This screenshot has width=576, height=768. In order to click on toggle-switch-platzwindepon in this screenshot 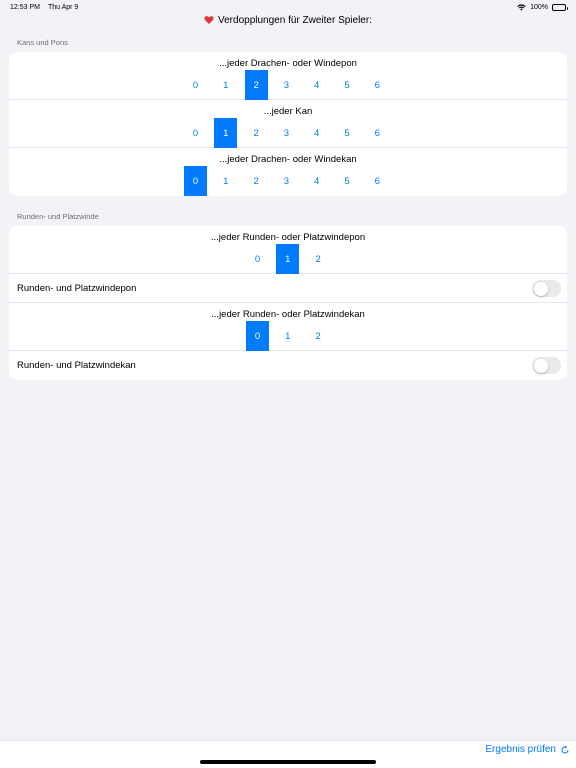, I will do `click(546, 288)`.